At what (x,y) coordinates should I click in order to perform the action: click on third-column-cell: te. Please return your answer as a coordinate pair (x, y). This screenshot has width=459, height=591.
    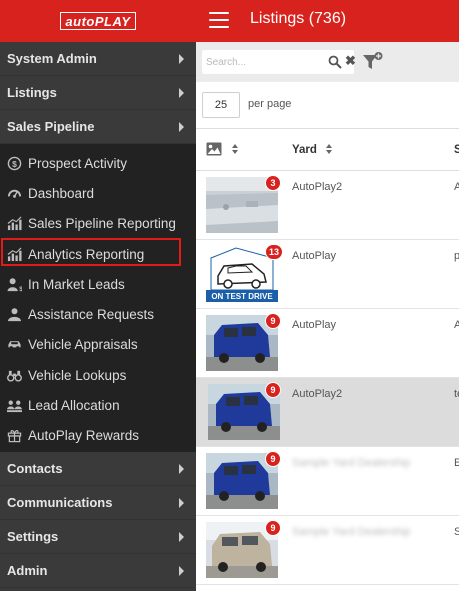
    Looking at the image, I should click on (456, 394).